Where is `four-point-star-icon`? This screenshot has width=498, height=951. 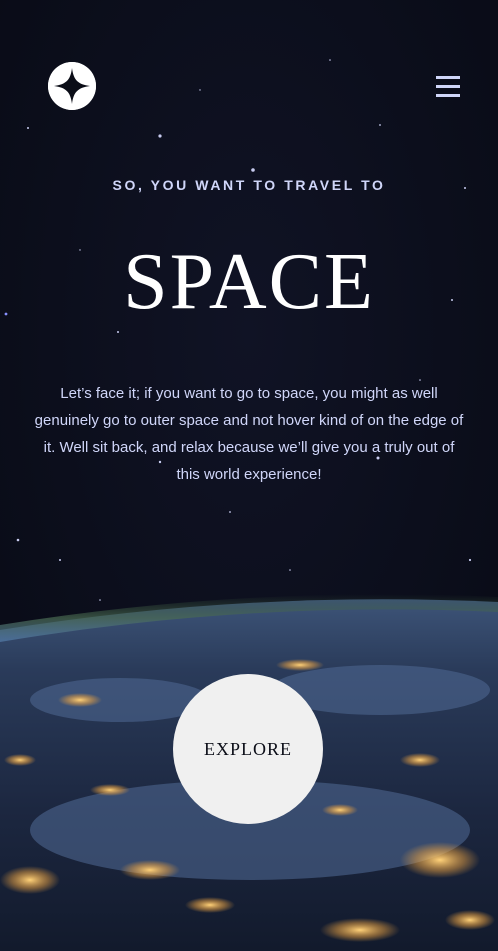 four-point-star-icon is located at coordinates (72, 86).